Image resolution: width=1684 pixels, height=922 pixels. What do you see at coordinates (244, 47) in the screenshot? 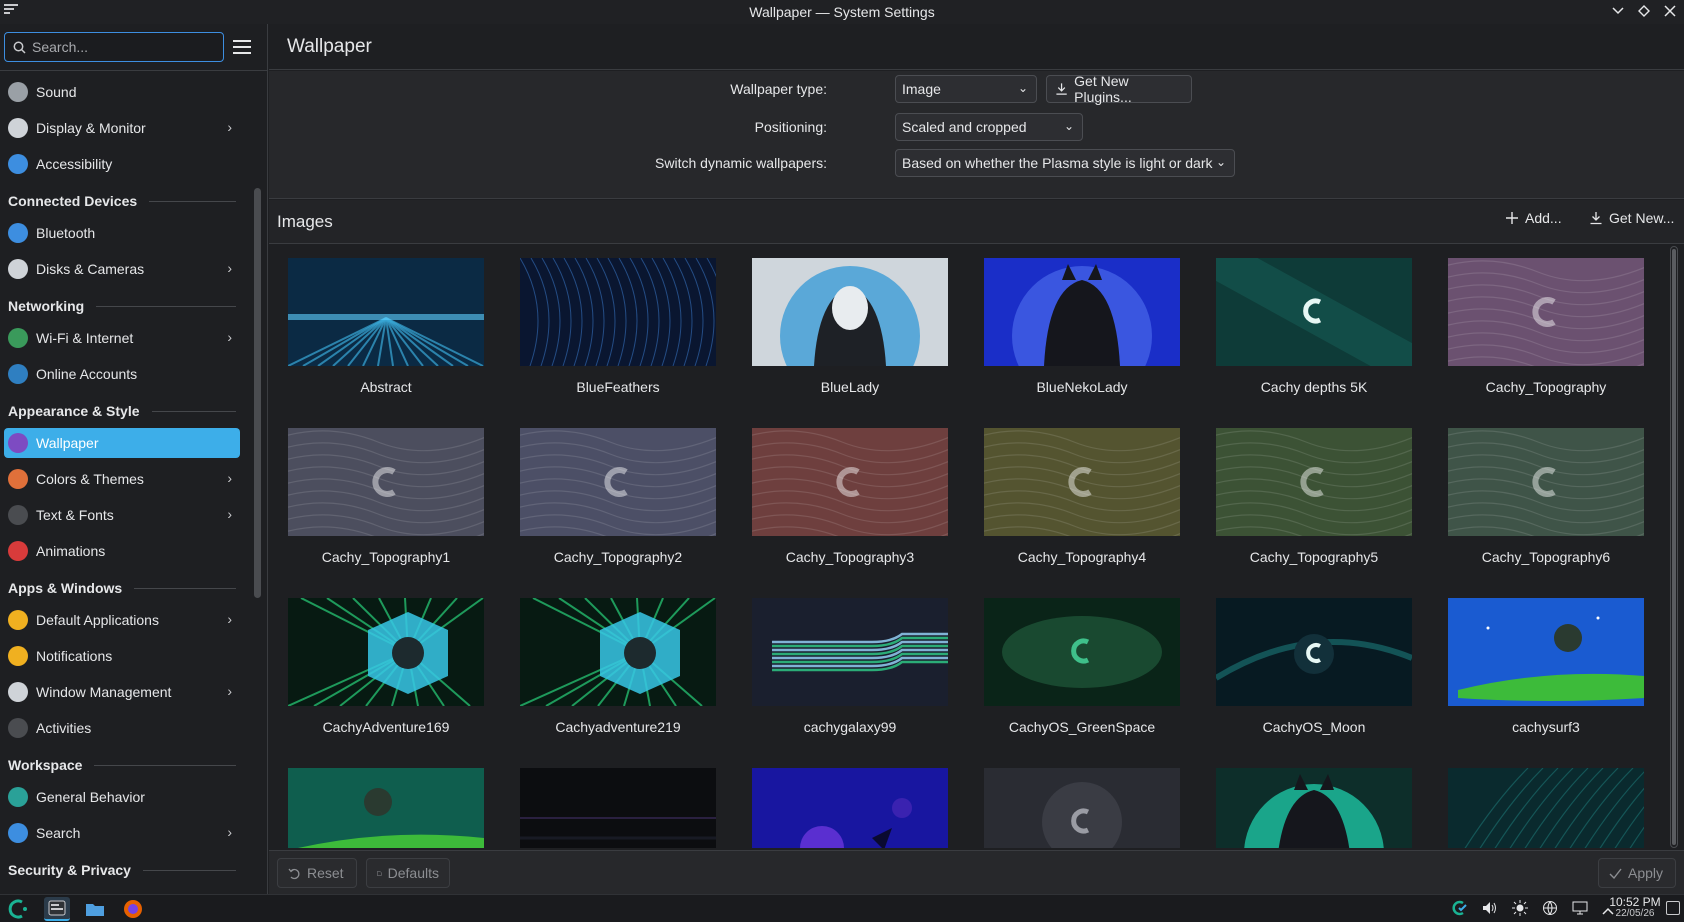
I see `hamburger-menu-icon` at bounding box center [244, 47].